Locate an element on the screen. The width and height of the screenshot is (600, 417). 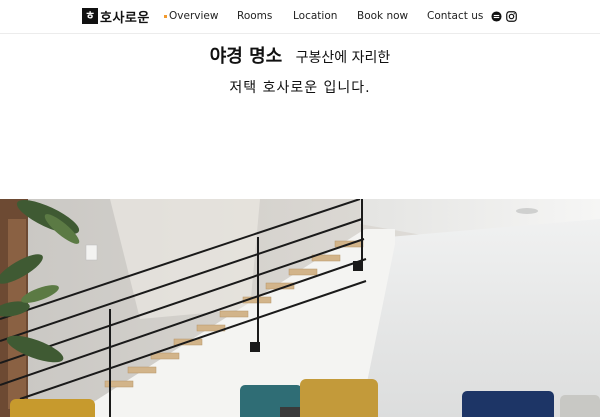
nav-overview: Overview is located at coordinates (191, 16).